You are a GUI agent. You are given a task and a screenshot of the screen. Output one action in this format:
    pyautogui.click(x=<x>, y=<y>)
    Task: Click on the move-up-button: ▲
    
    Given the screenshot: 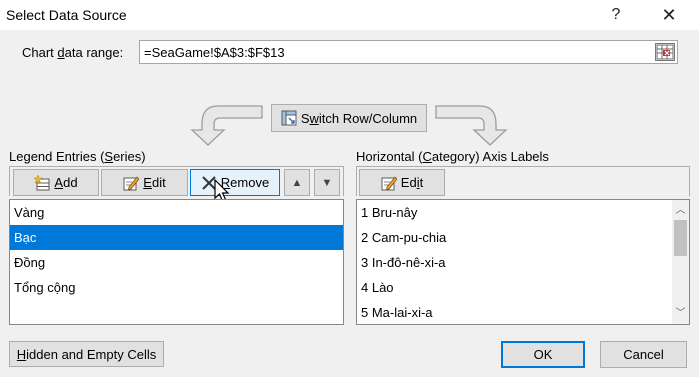 What is the action you would take?
    pyautogui.click(x=297, y=182)
    